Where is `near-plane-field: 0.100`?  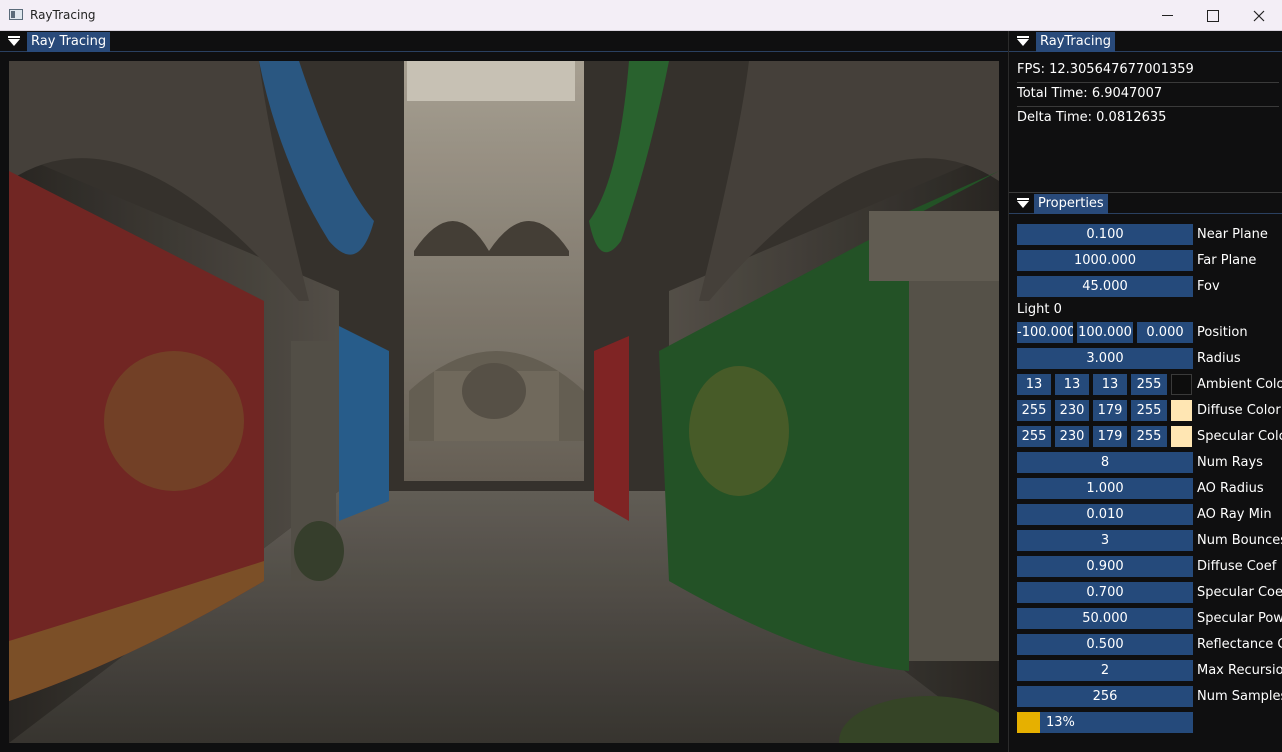
near-plane-field: 0.100 is located at coordinates (1105, 234).